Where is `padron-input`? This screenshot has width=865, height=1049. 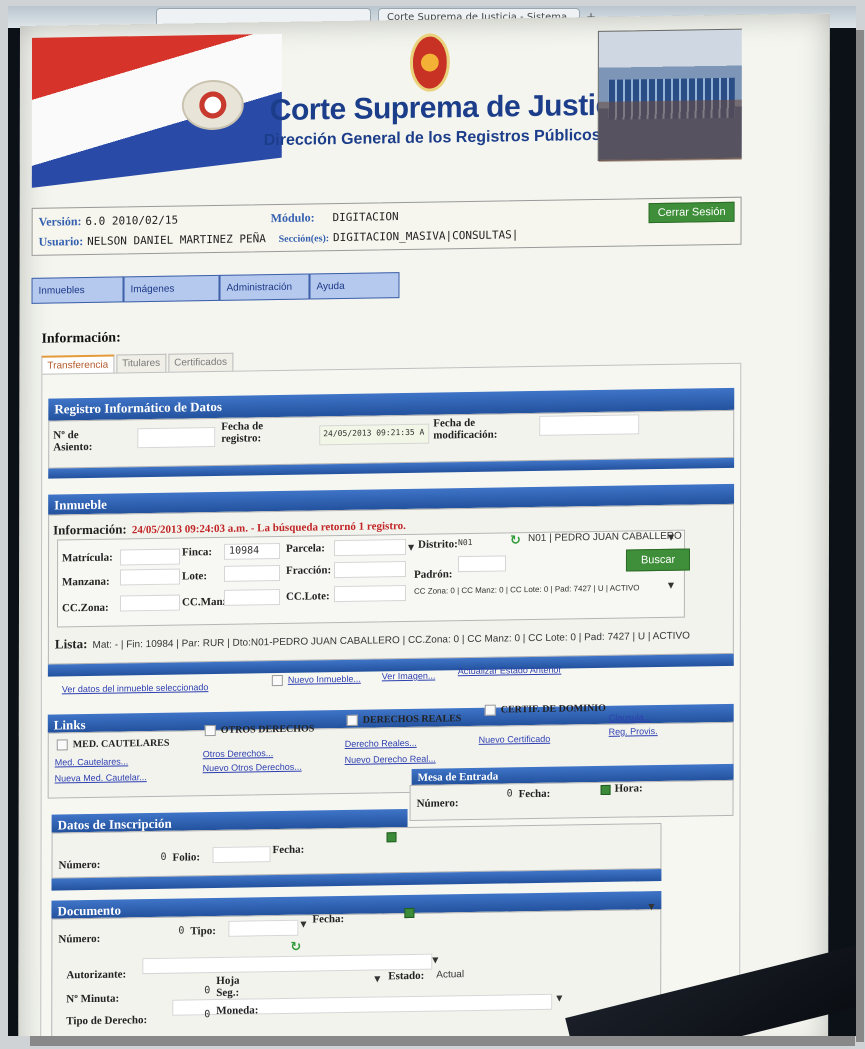
padron-input is located at coordinates (482, 564).